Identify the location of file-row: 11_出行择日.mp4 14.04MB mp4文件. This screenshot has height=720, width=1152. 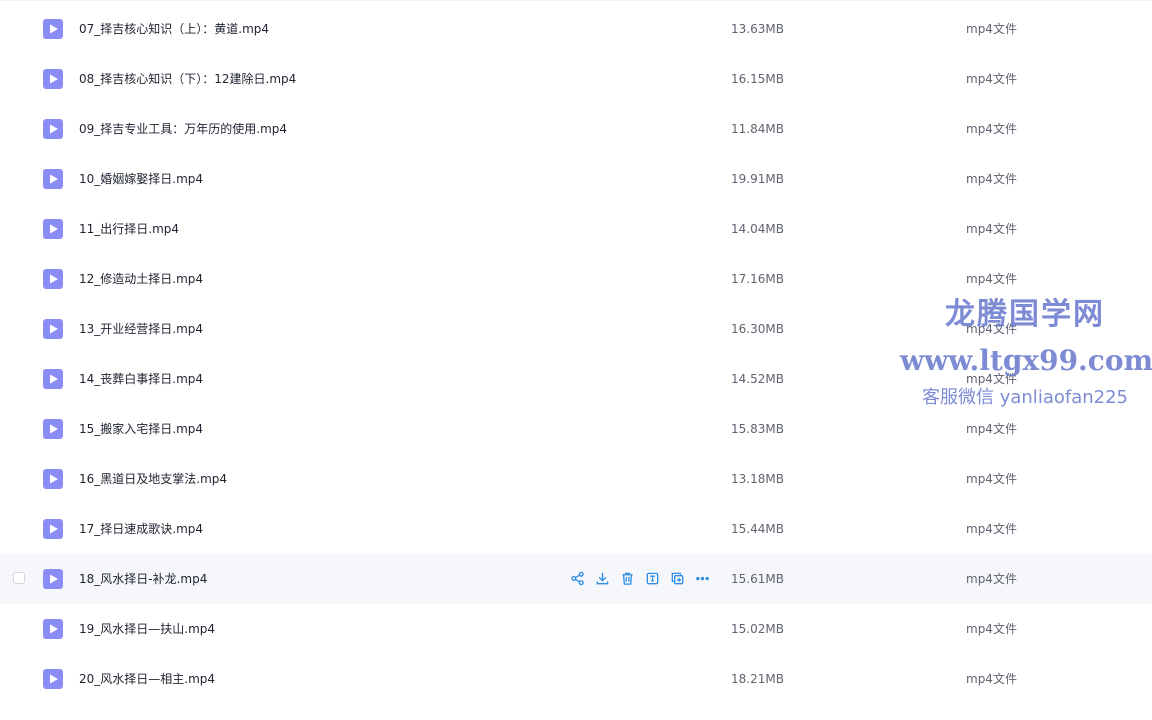
(576, 229).